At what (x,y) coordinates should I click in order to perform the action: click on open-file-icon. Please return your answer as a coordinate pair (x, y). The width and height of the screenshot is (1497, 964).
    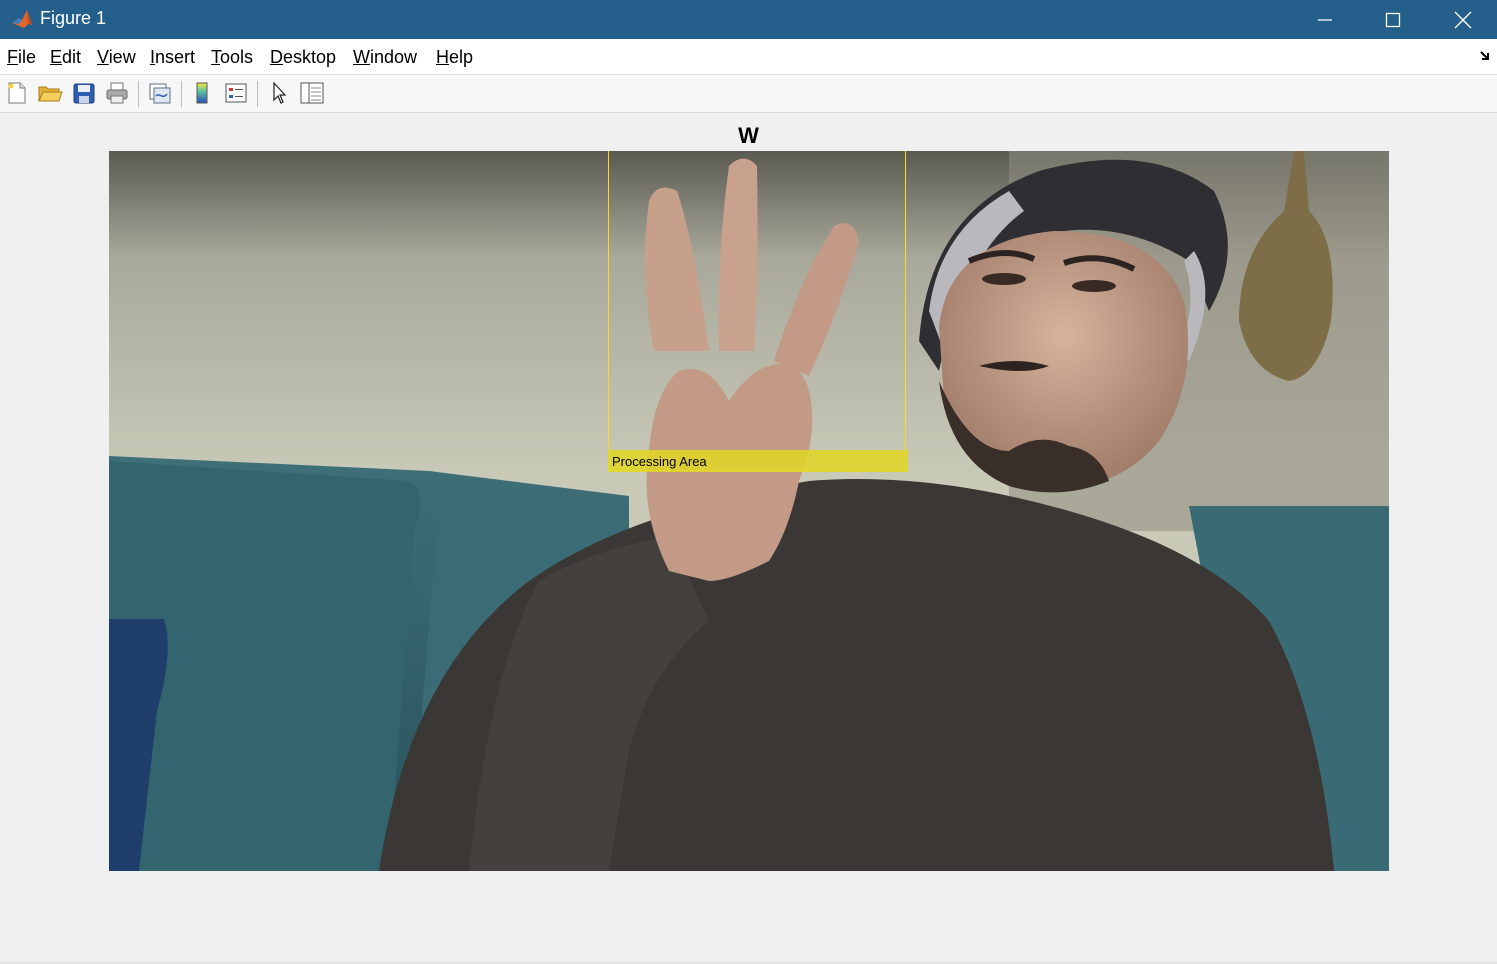
    Looking at the image, I should click on (50, 94).